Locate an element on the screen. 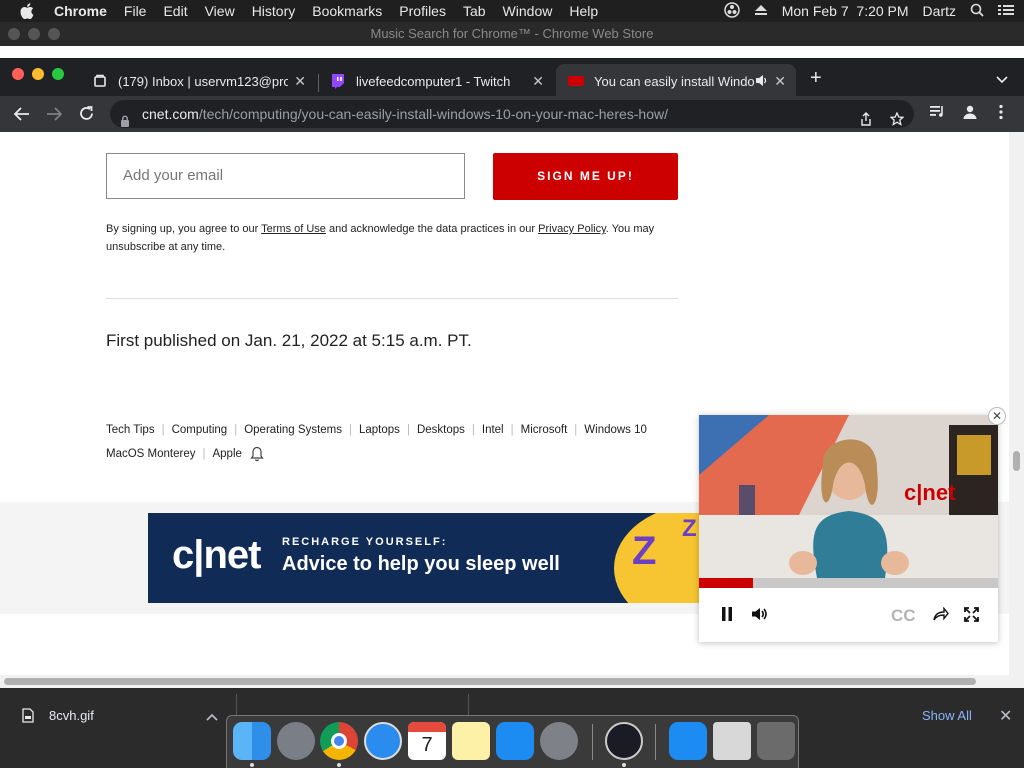  video-frame: c|net is located at coordinates (848, 496).